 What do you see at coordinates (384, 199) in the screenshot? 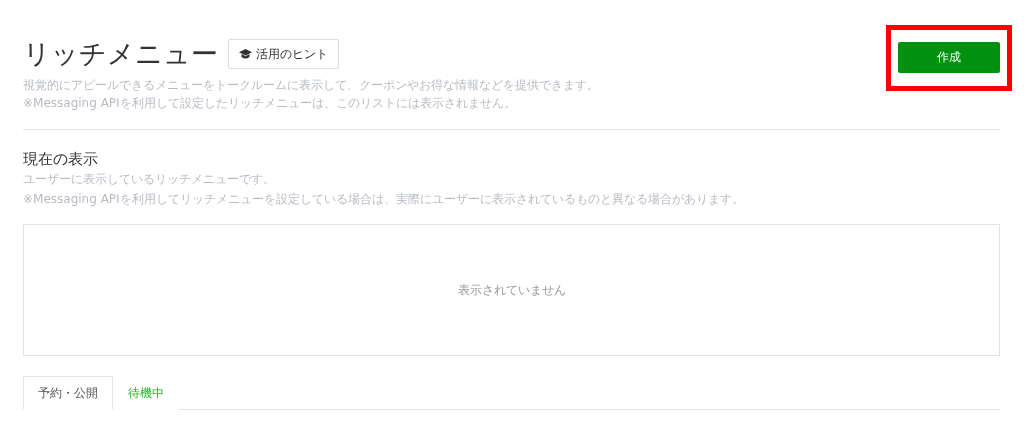
I see `description-text: ※Messaging APIを利用してリッチメニューを設定している場合は、実際にユーザーに表示されているものと異なる場合があります。` at bounding box center [384, 199].